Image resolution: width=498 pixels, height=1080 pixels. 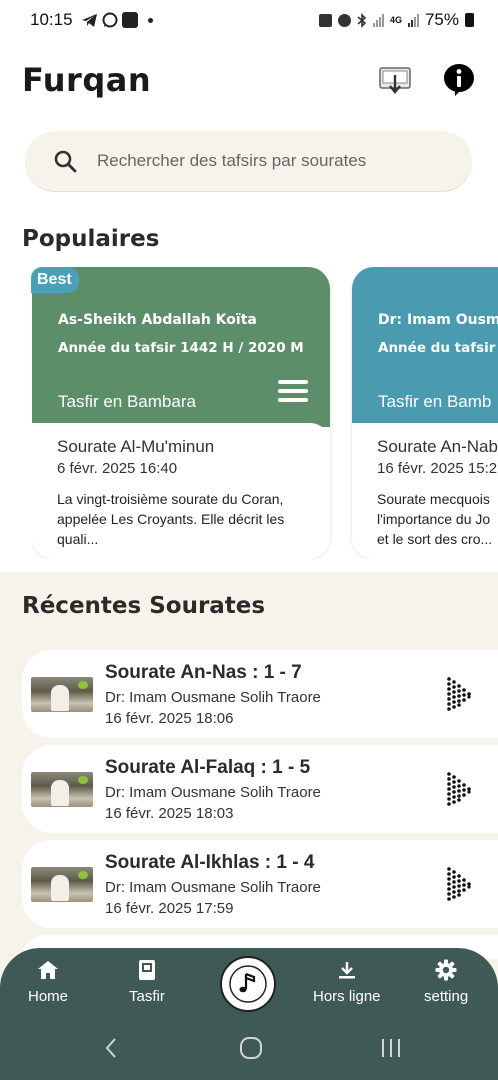 I want to click on linkedin-icon, so click(x=129, y=20).